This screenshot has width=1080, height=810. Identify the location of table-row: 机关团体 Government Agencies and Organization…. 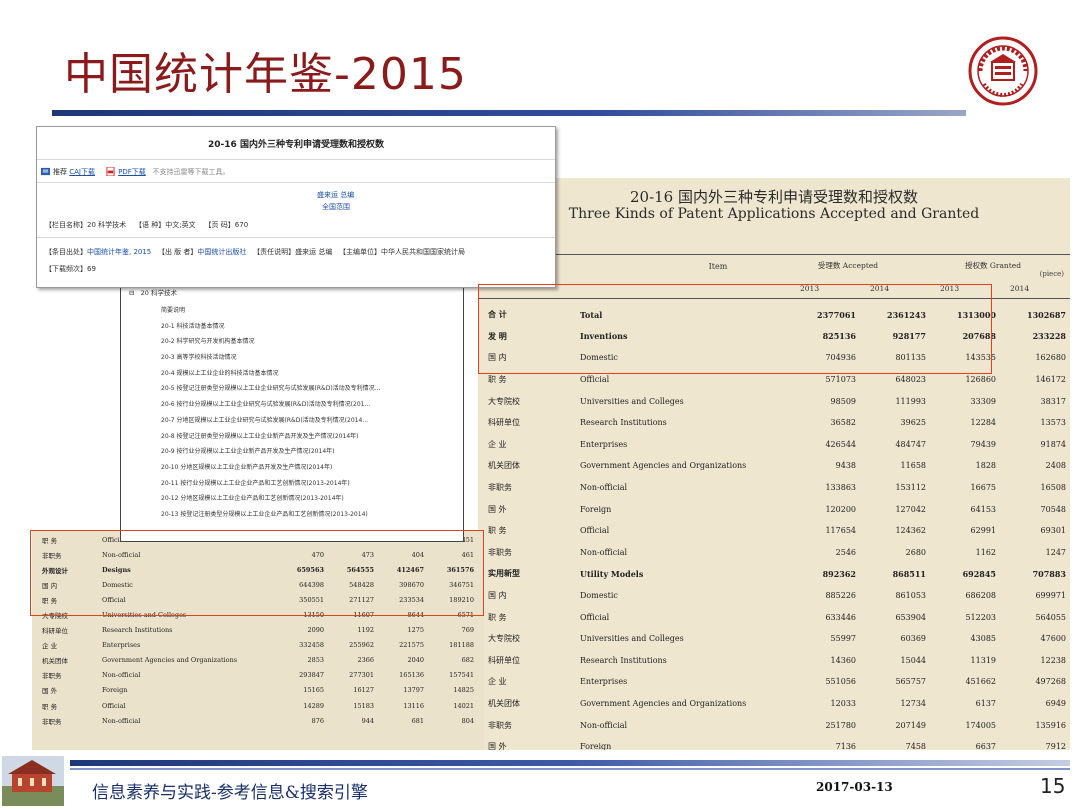
(772, 704).